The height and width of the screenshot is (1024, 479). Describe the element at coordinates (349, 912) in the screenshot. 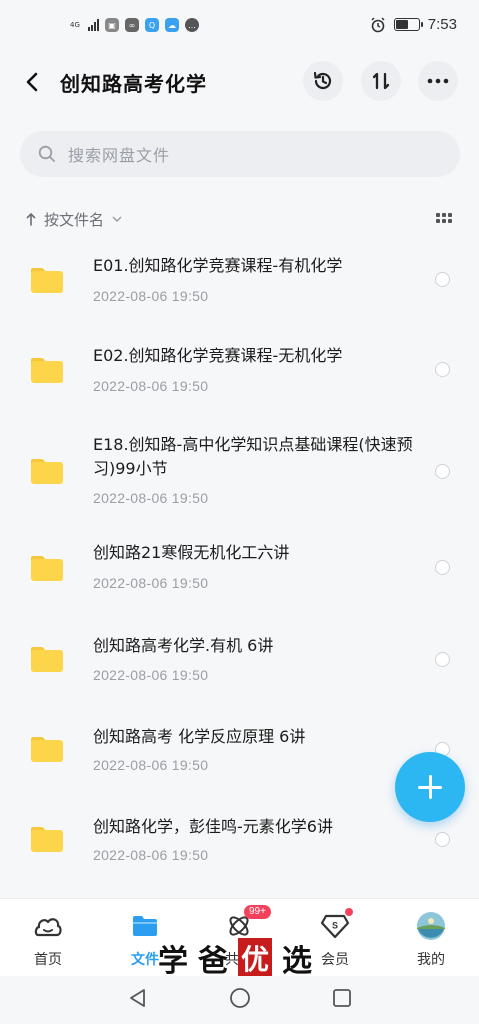

I see `notification-dot` at that location.